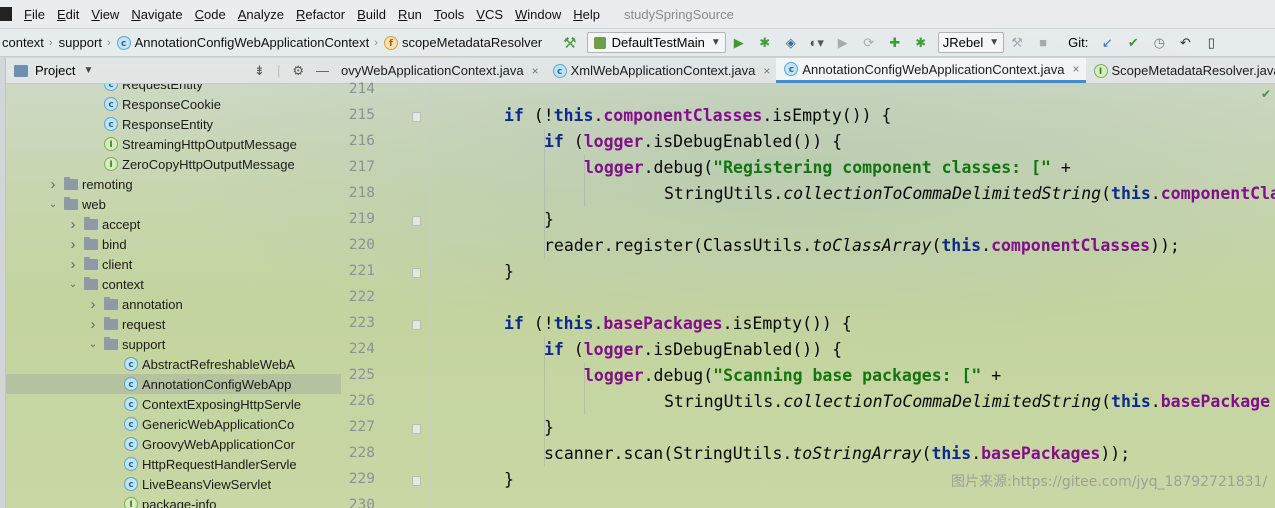 The height and width of the screenshot is (508, 1275). Describe the element at coordinates (538, 14) in the screenshot. I see `menu-window: Window` at that location.